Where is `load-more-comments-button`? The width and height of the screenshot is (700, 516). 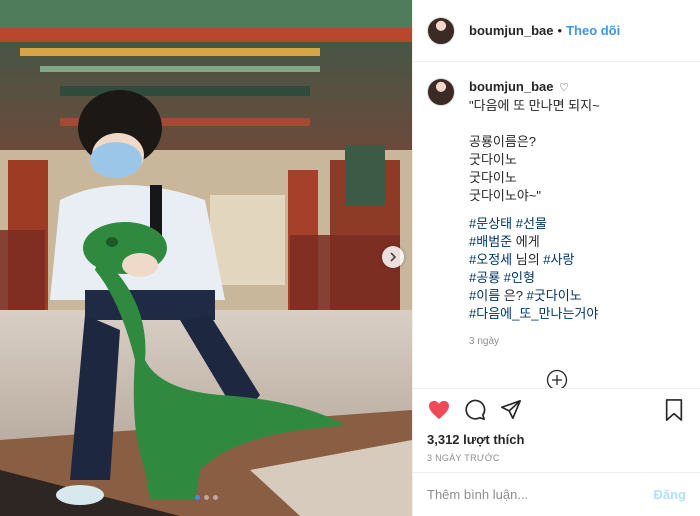
load-more-comments-button is located at coordinates (556, 378).